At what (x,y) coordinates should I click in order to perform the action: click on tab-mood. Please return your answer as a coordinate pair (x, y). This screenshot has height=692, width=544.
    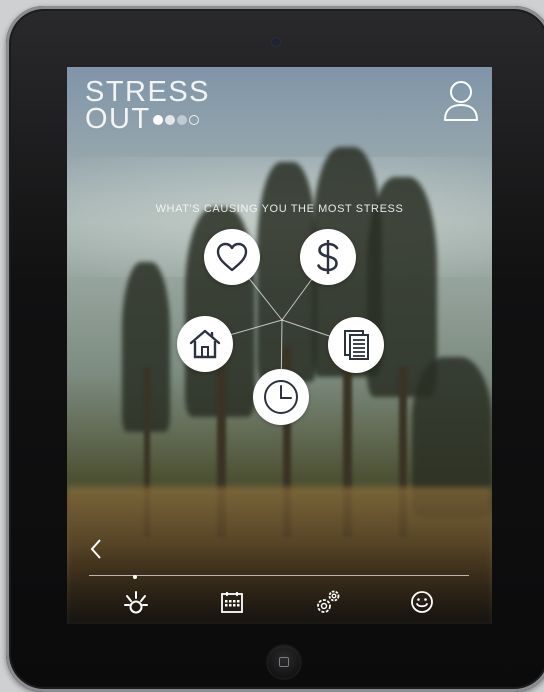
    Looking at the image, I should click on (422, 602).